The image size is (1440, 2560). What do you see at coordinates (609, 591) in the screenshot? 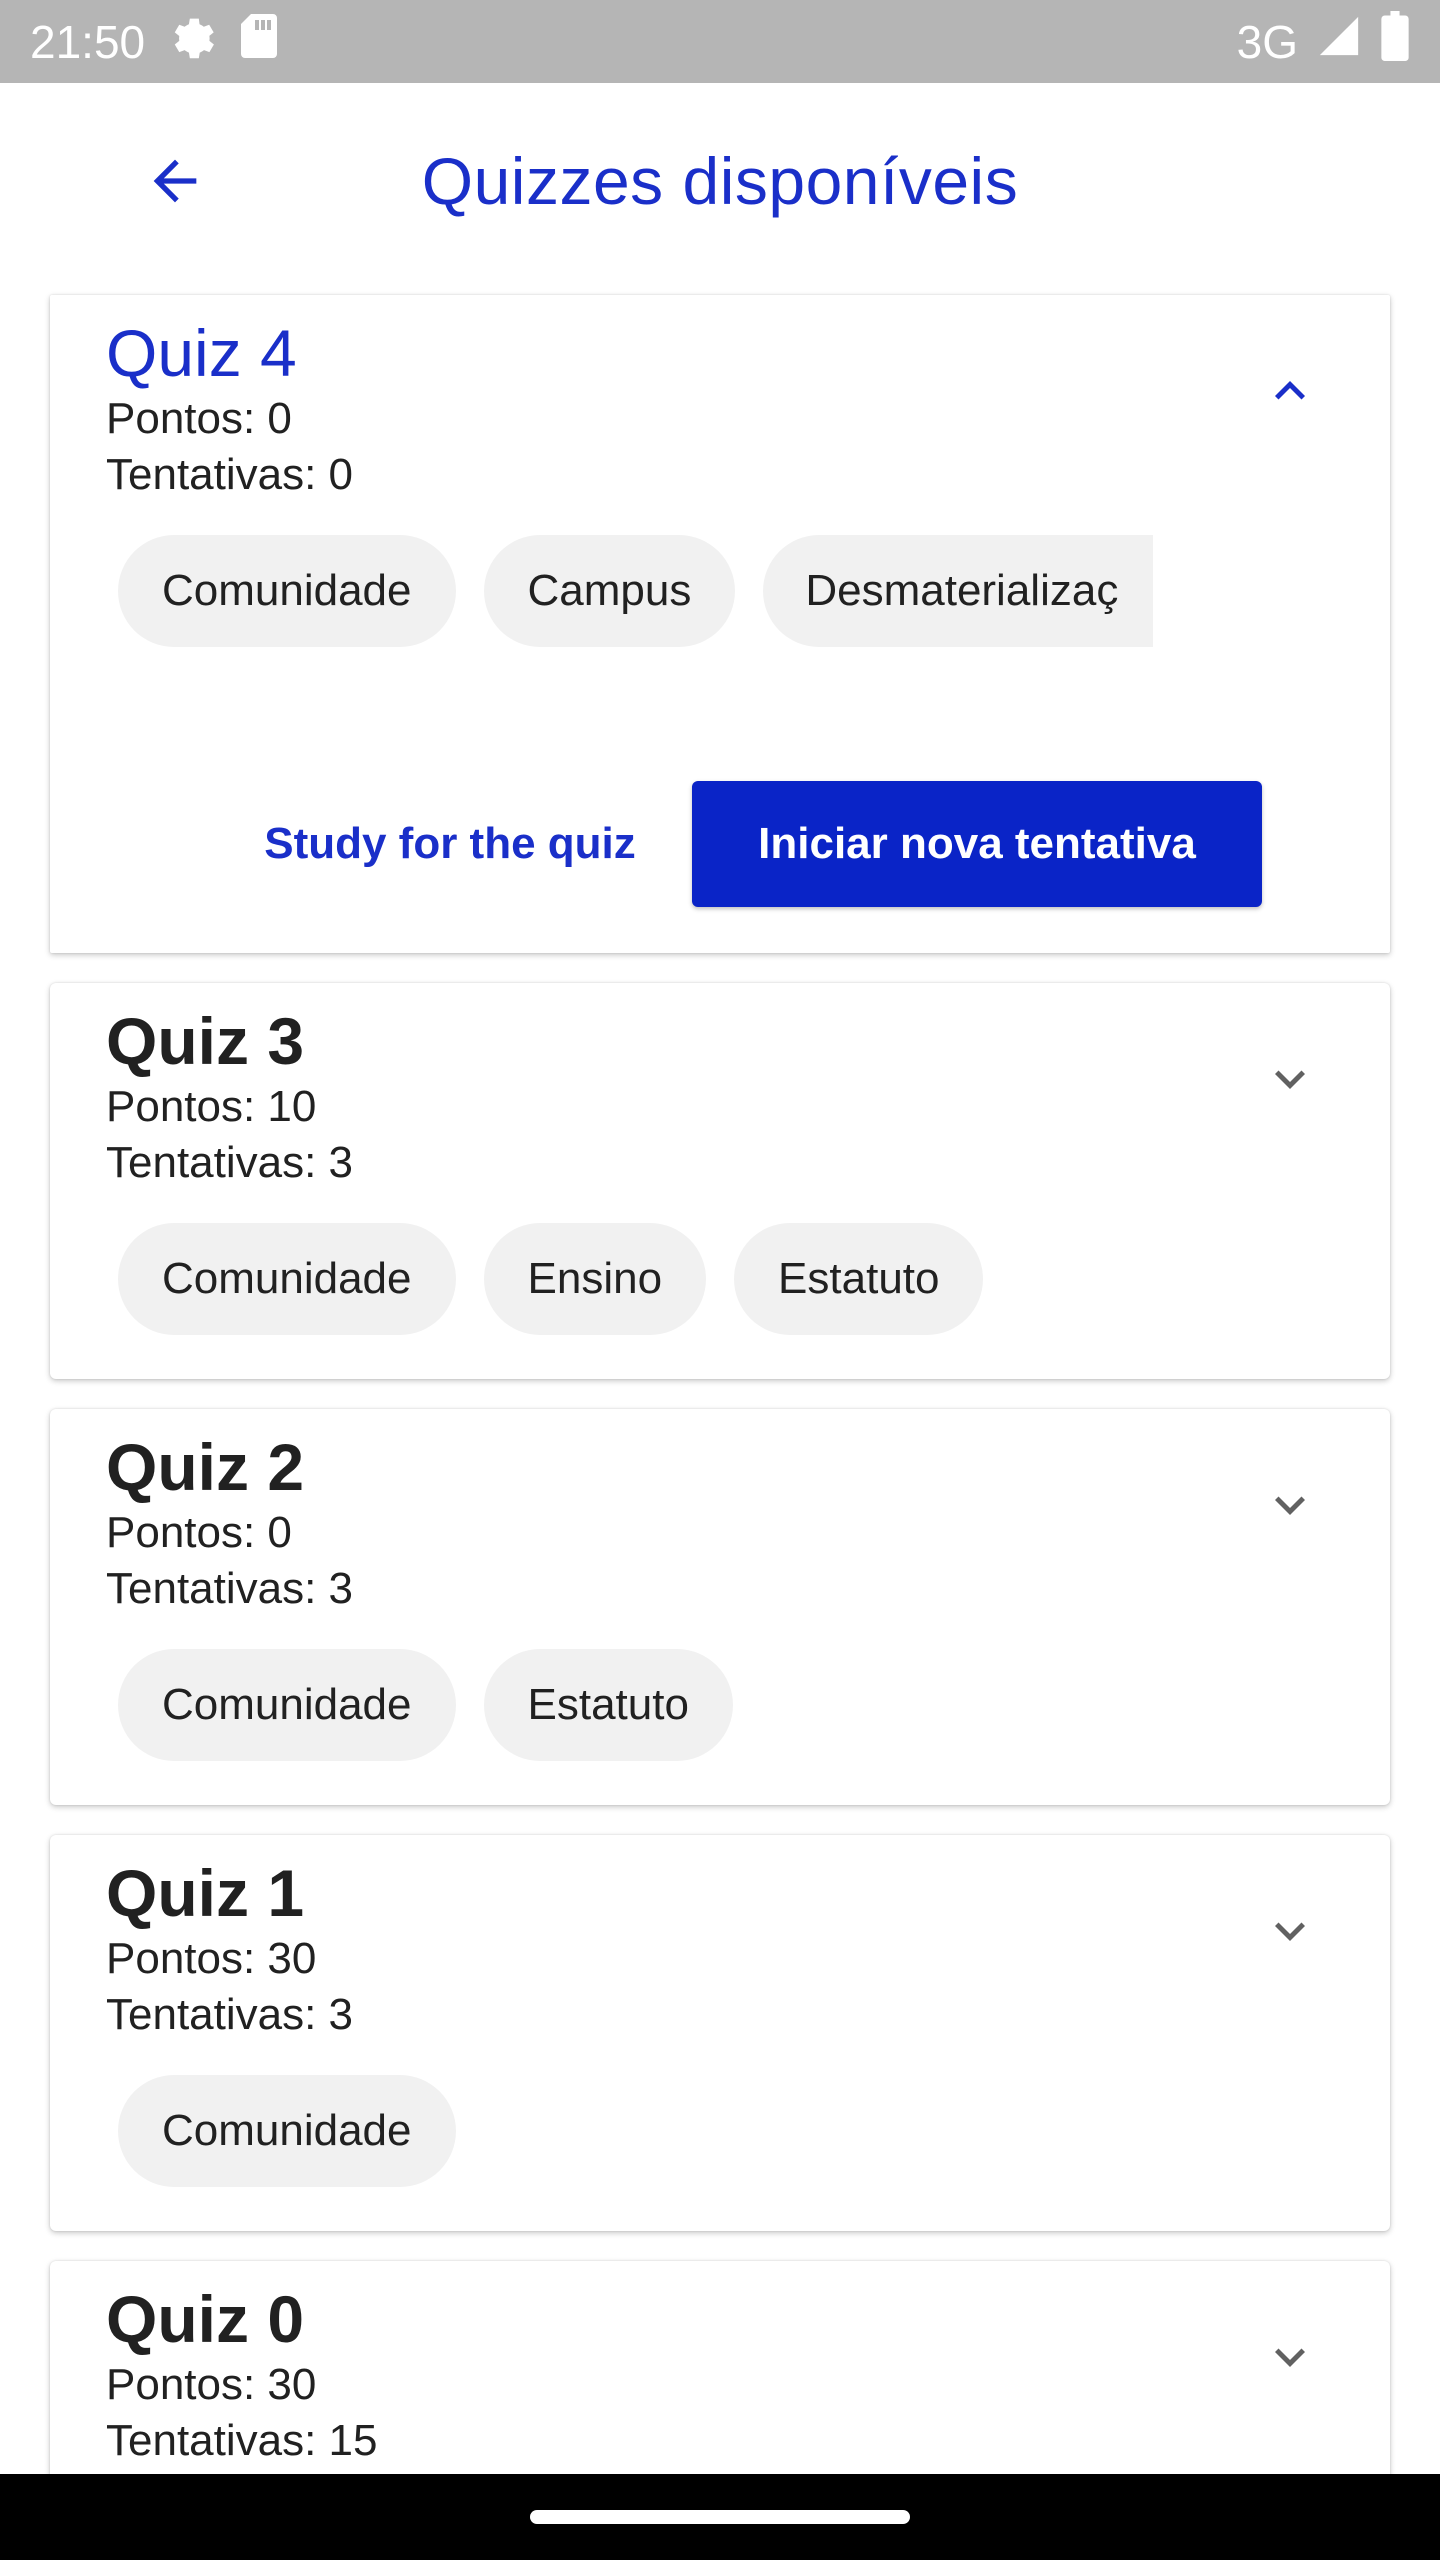
I see `tag-chip: Campus` at bounding box center [609, 591].